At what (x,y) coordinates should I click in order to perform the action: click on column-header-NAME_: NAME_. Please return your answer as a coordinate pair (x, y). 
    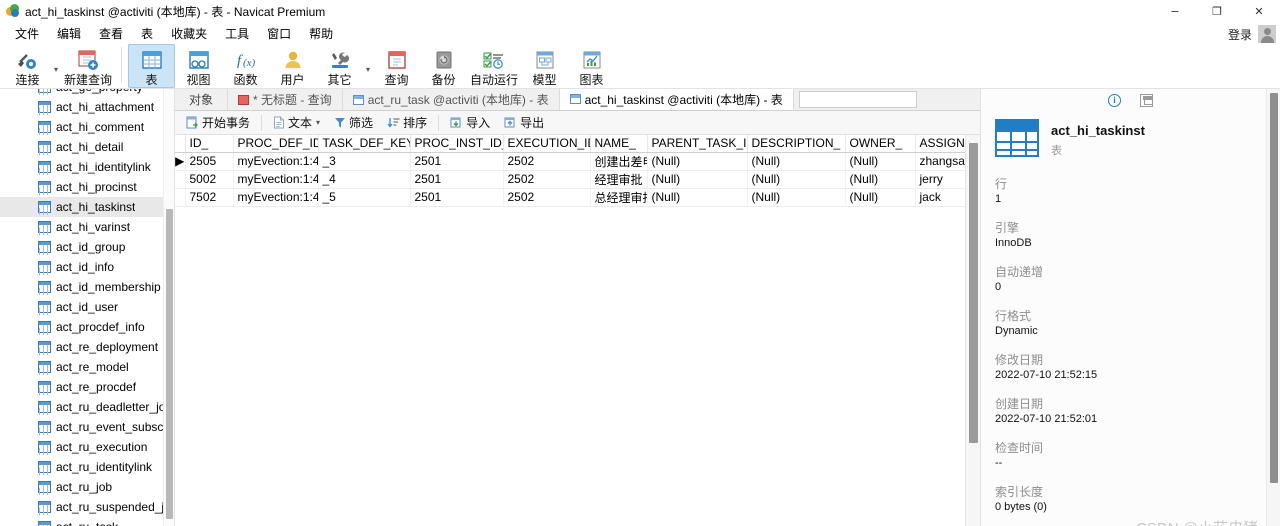
    Looking at the image, I should click on (619, 144).